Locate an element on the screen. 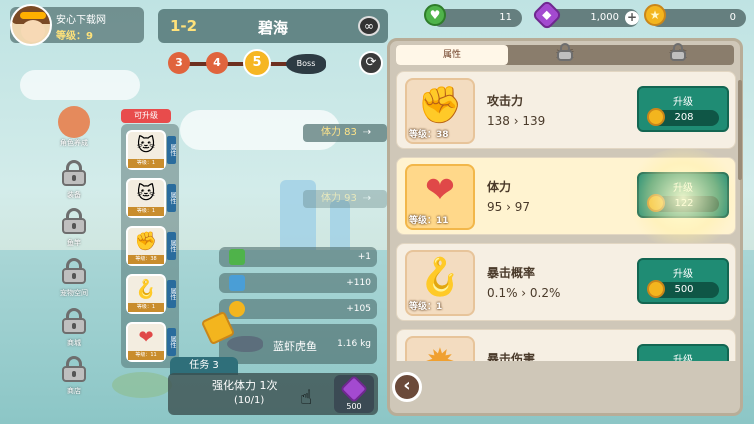 The image size is (754, 424). attribute-name: 暴击伤害 is located at coordinates (511, 356).